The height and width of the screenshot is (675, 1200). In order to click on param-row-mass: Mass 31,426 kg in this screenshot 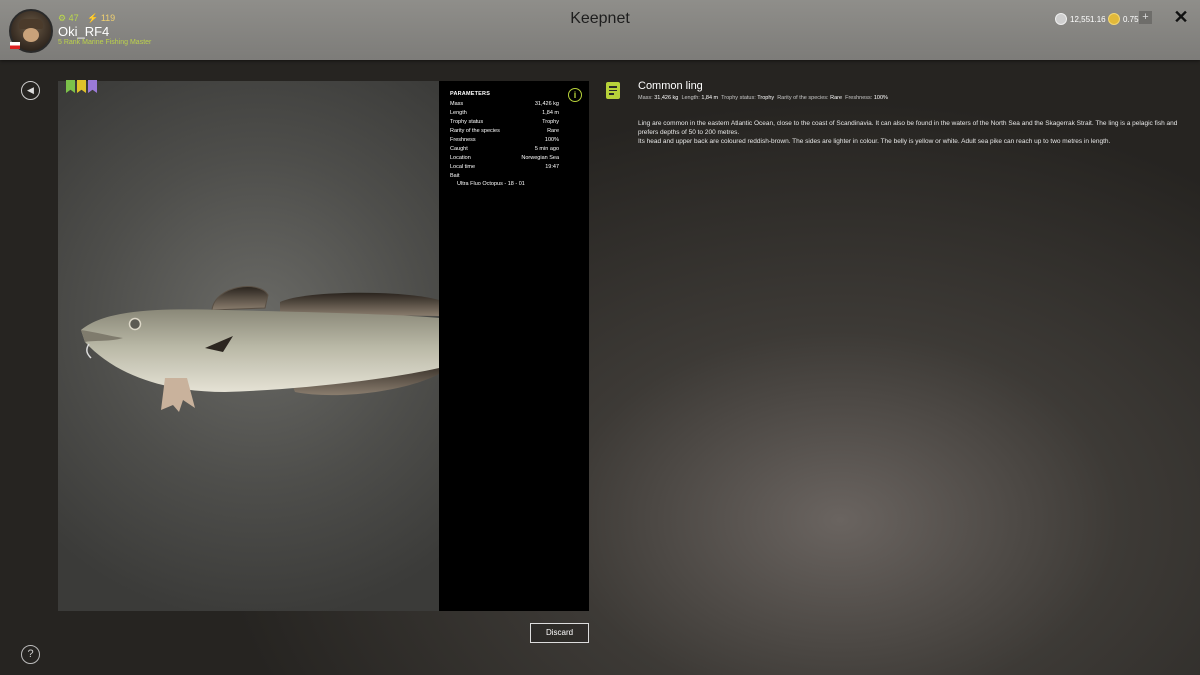, I will do `click(504, 104)`.